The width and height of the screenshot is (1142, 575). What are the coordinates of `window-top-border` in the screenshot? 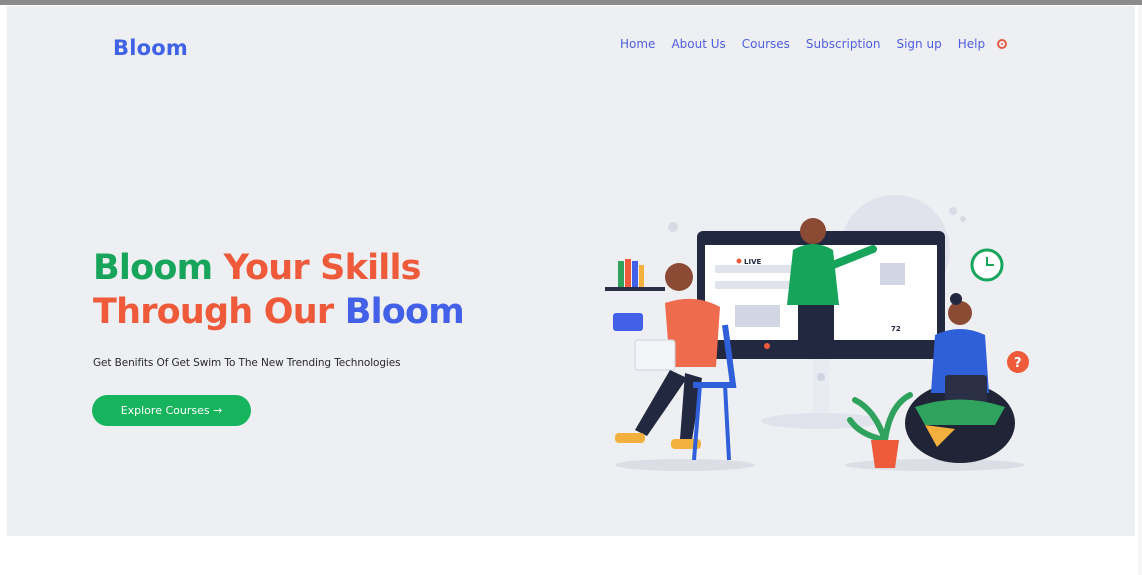 It's located at (571, 2).